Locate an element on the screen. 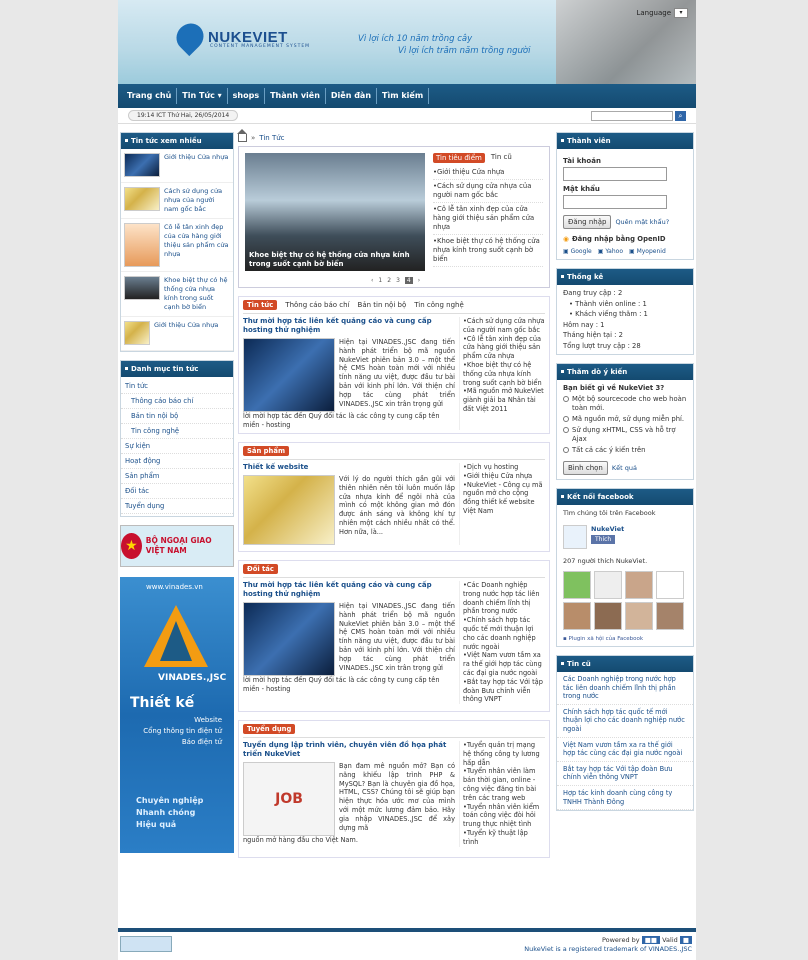 The height and width of the screenshot is (960, 808). breadcrumb-item: Tin Tức is located at coordinates (271, 138).